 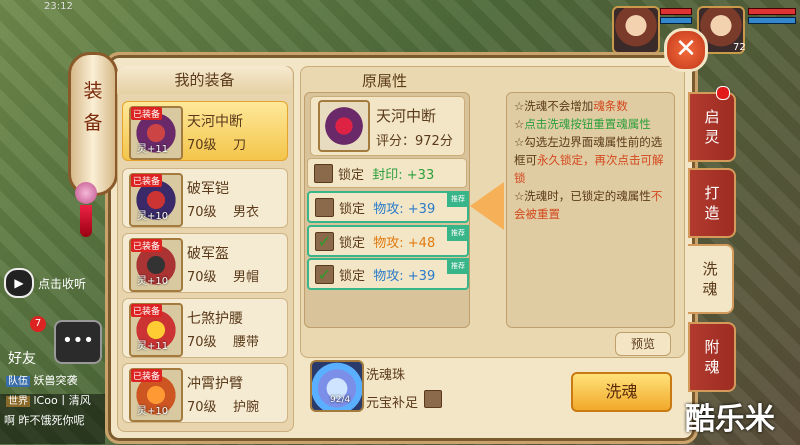 I want to click on attribute-row: ✓ 锁定 物攻: +39 推荐, so click(x=388, y=274).